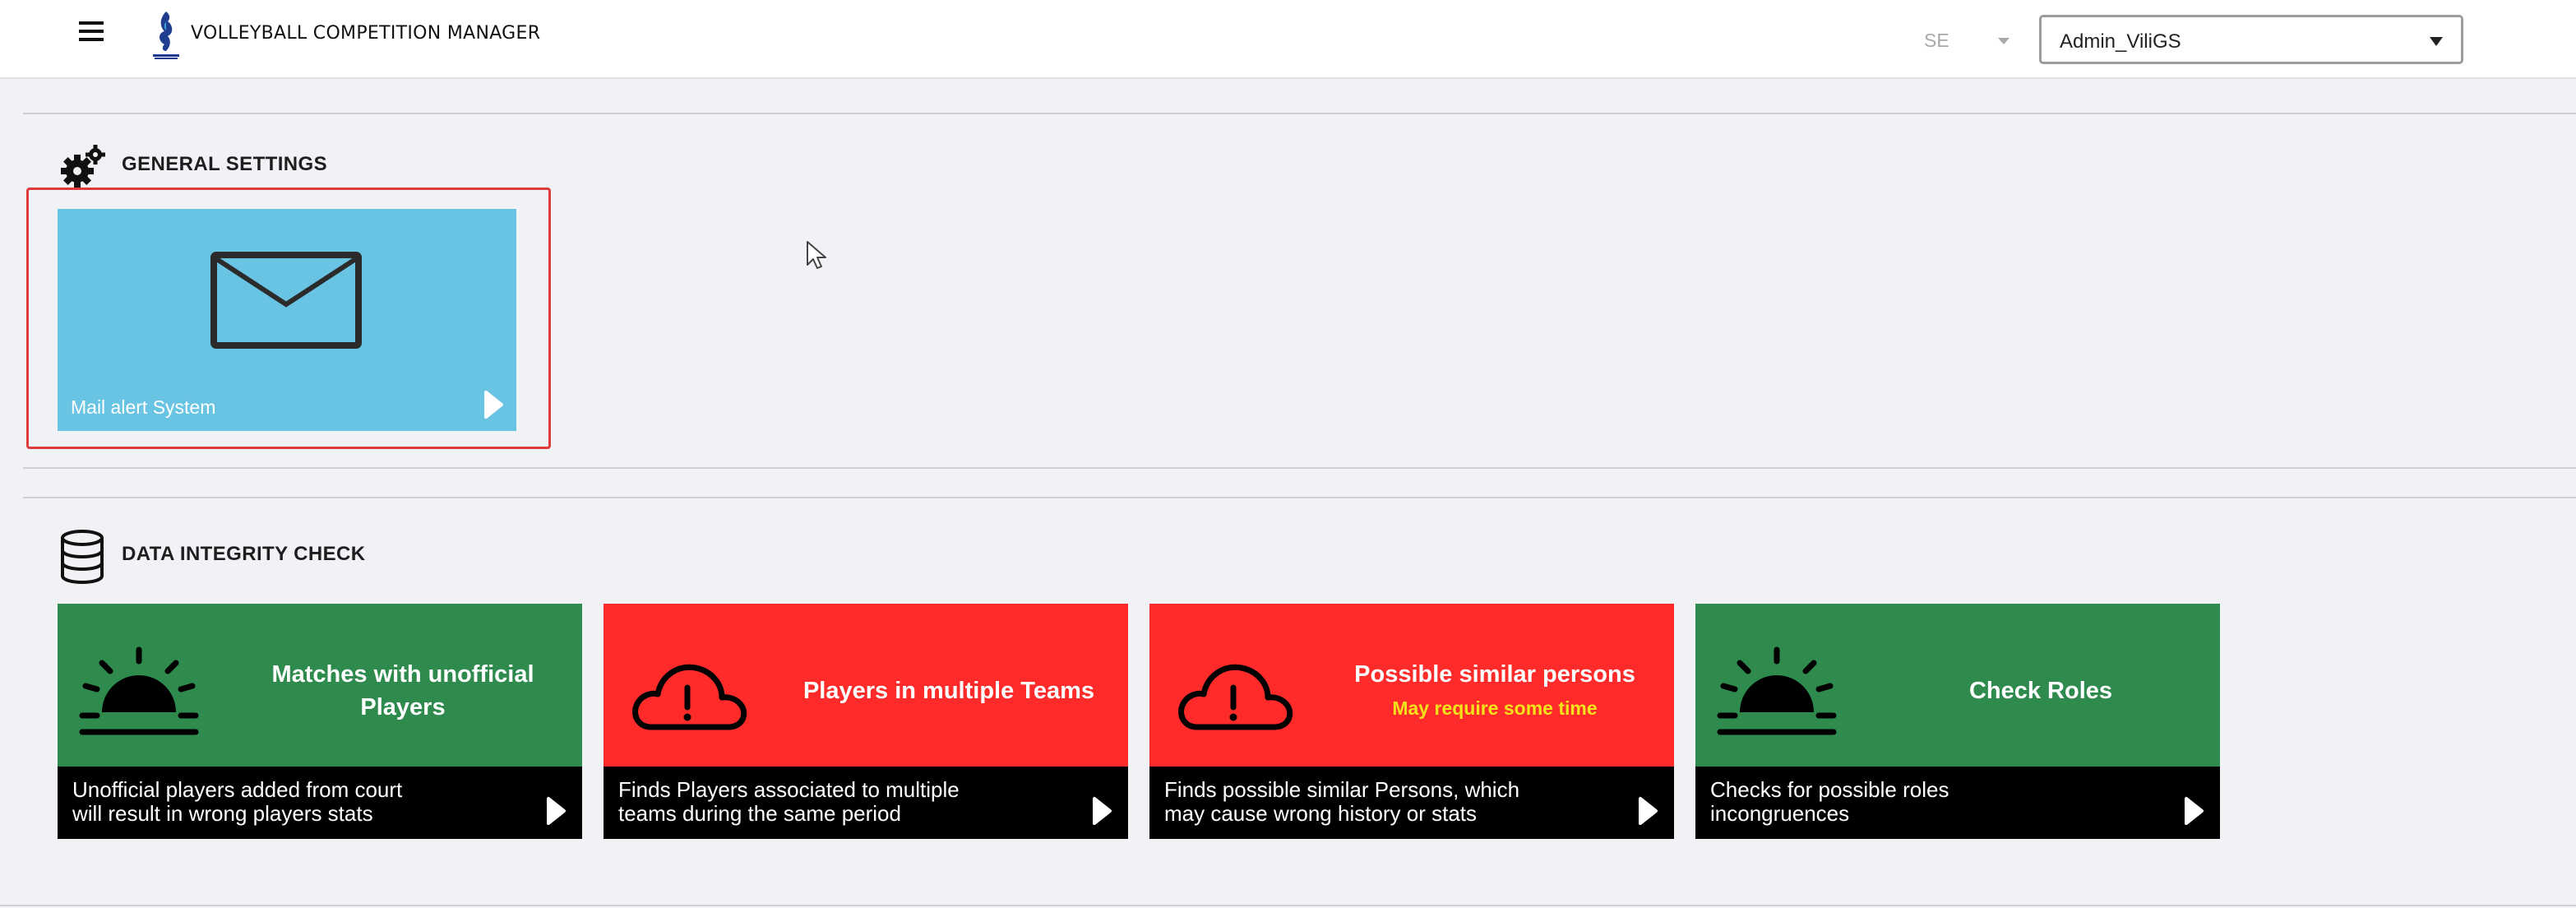 This screenshot has height=908, width=2576. I want to click on tile-header: Players in multiple Teams, so click(866, 685).